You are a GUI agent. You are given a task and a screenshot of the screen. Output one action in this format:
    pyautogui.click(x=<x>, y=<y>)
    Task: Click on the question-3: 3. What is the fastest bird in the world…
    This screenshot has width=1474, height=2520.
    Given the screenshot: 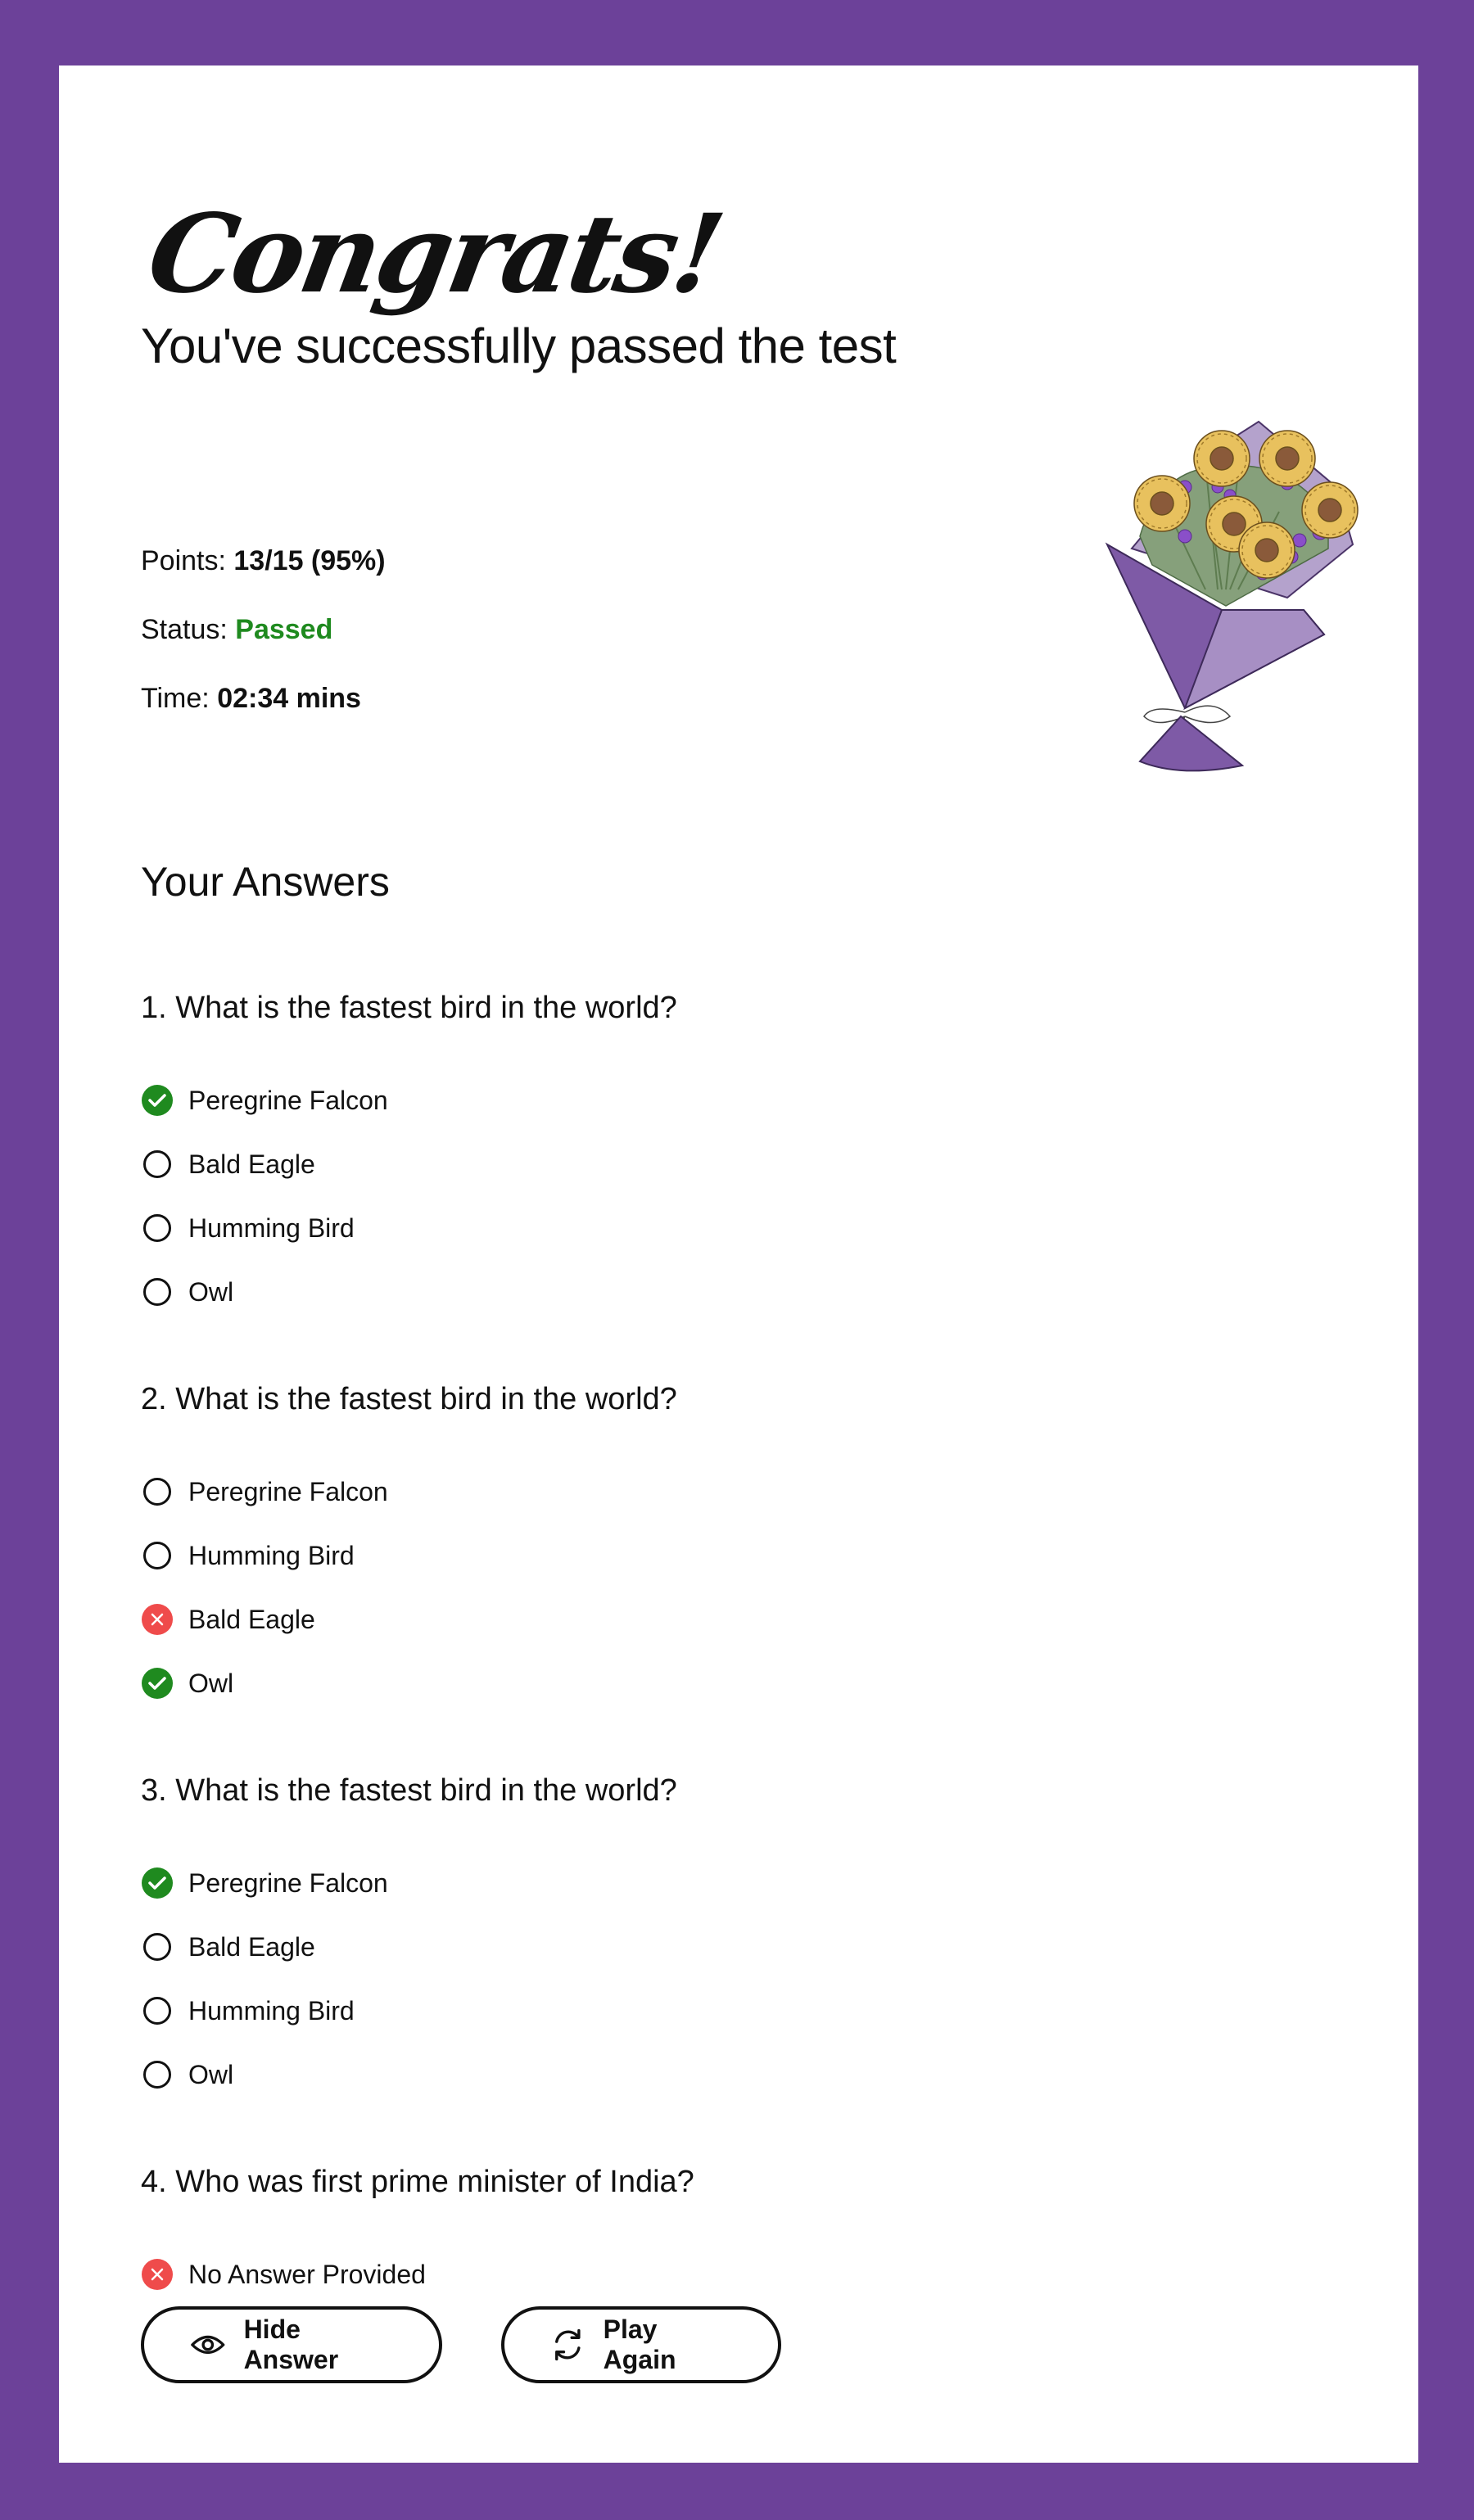 What is the action you would take?
    pyautogui.click(x=409, y=1940)
    